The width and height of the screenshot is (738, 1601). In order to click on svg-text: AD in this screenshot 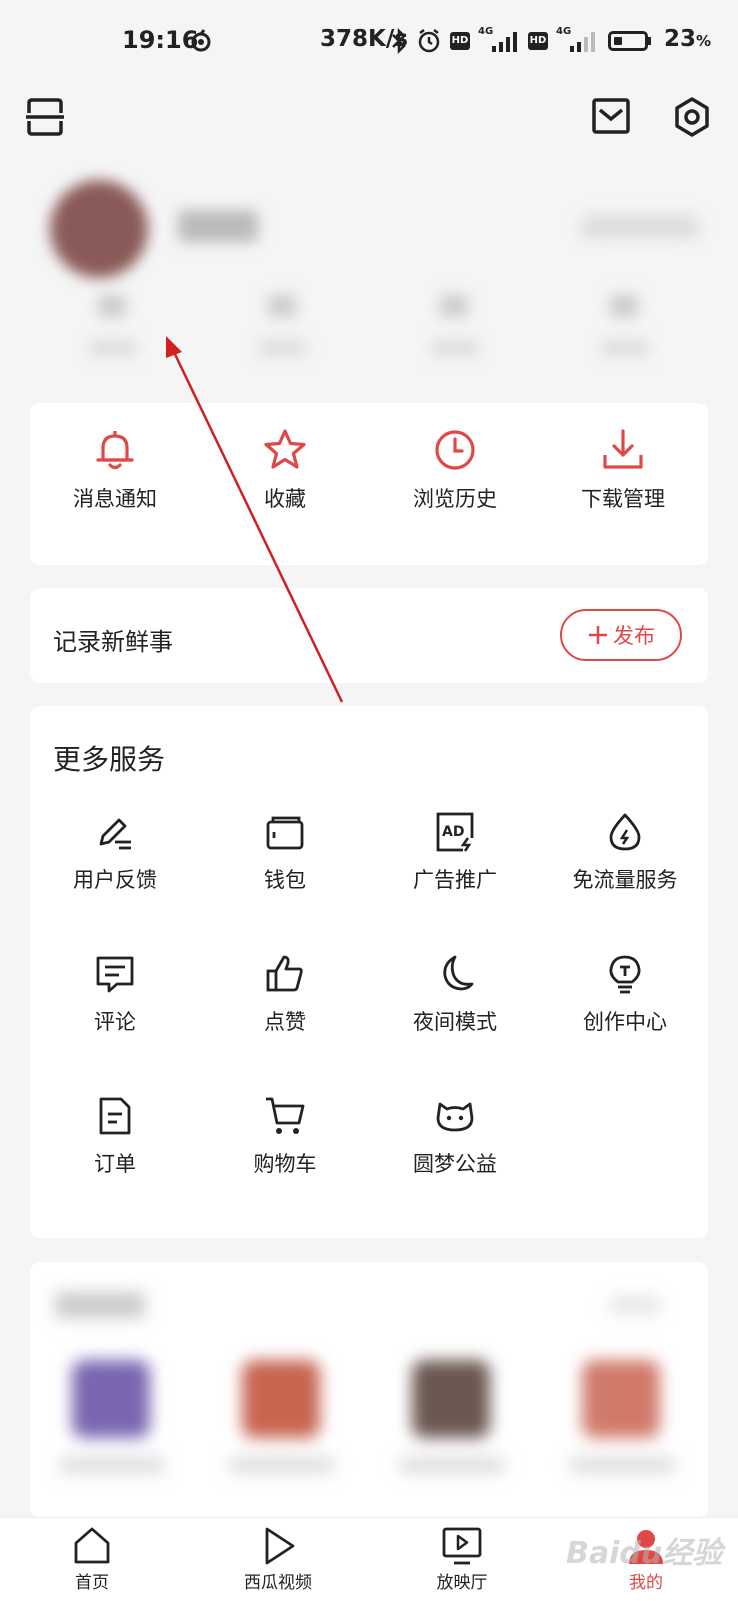, I will do `click(453, 832)`.